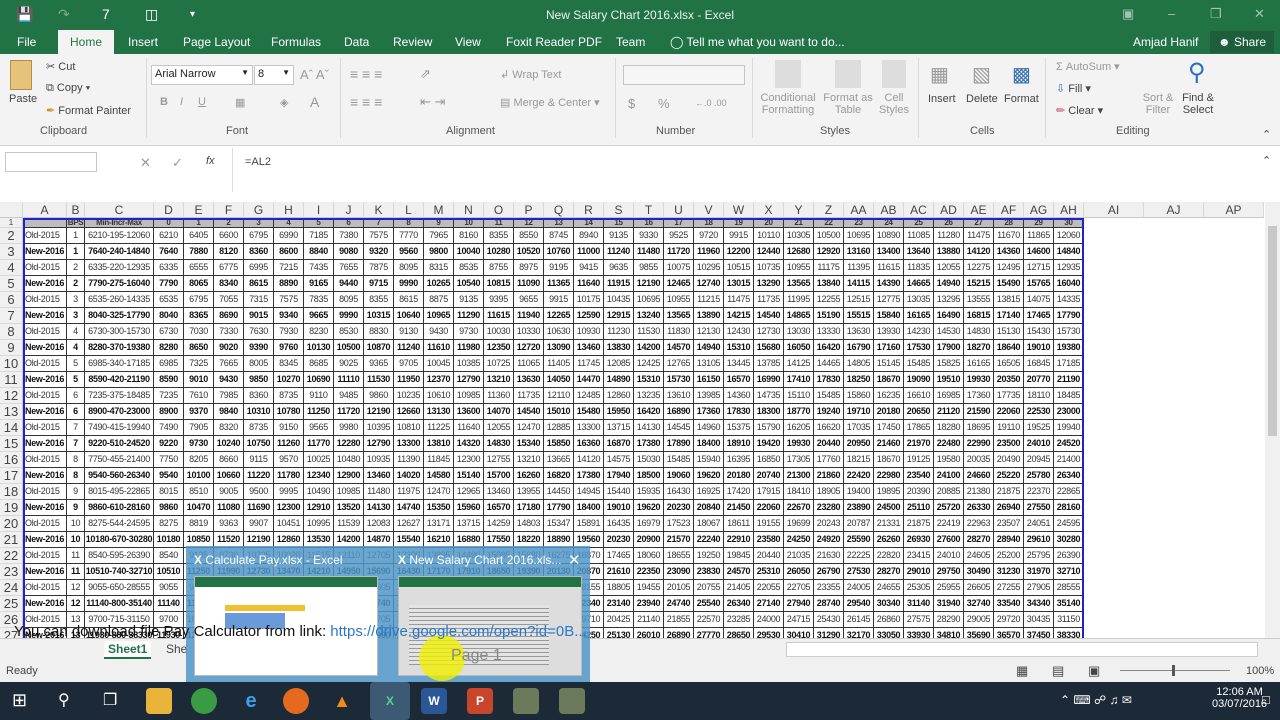 The height and width of the screenshot is (720, 1280). I want to click on pay-cell: 13930, so click(889, 332).